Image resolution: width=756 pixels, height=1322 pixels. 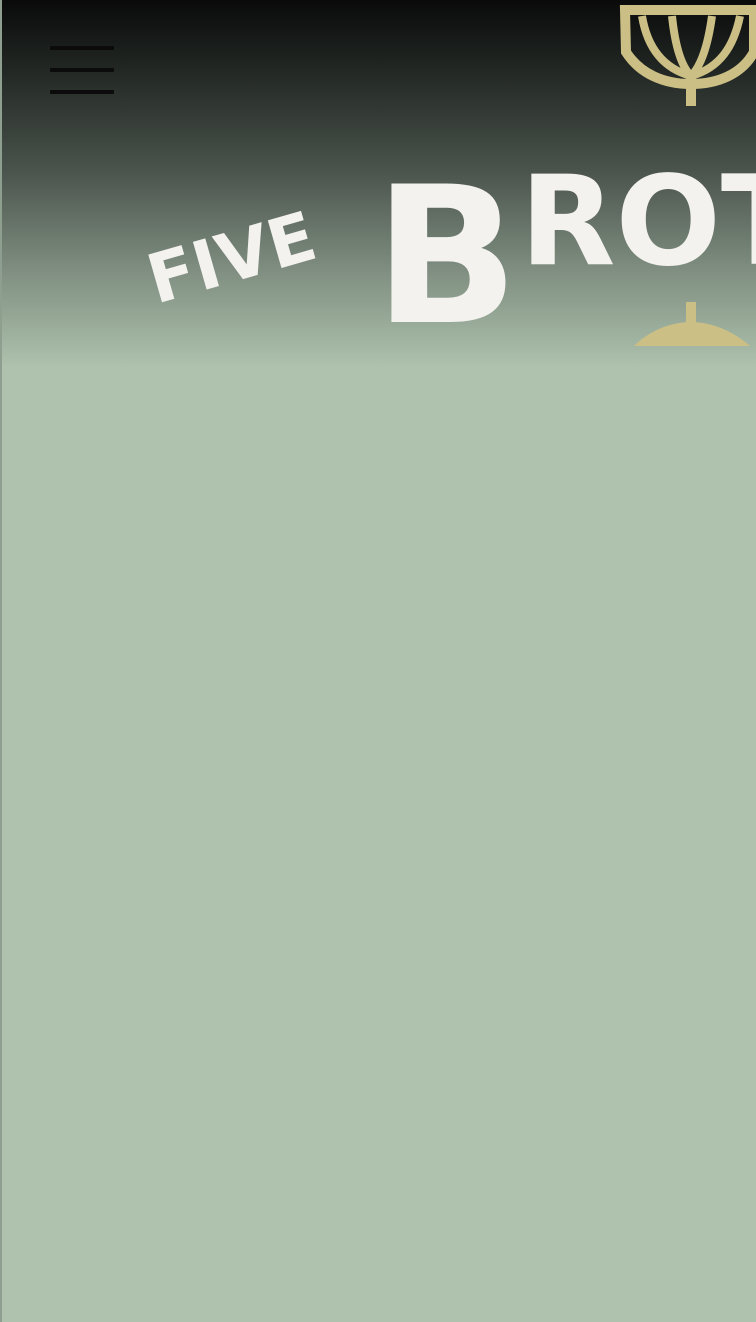 What do you see at coordinates (232, 258) in the screenshot?
I see `logo-word-five: FIVE` at bounding box center [232, 258].